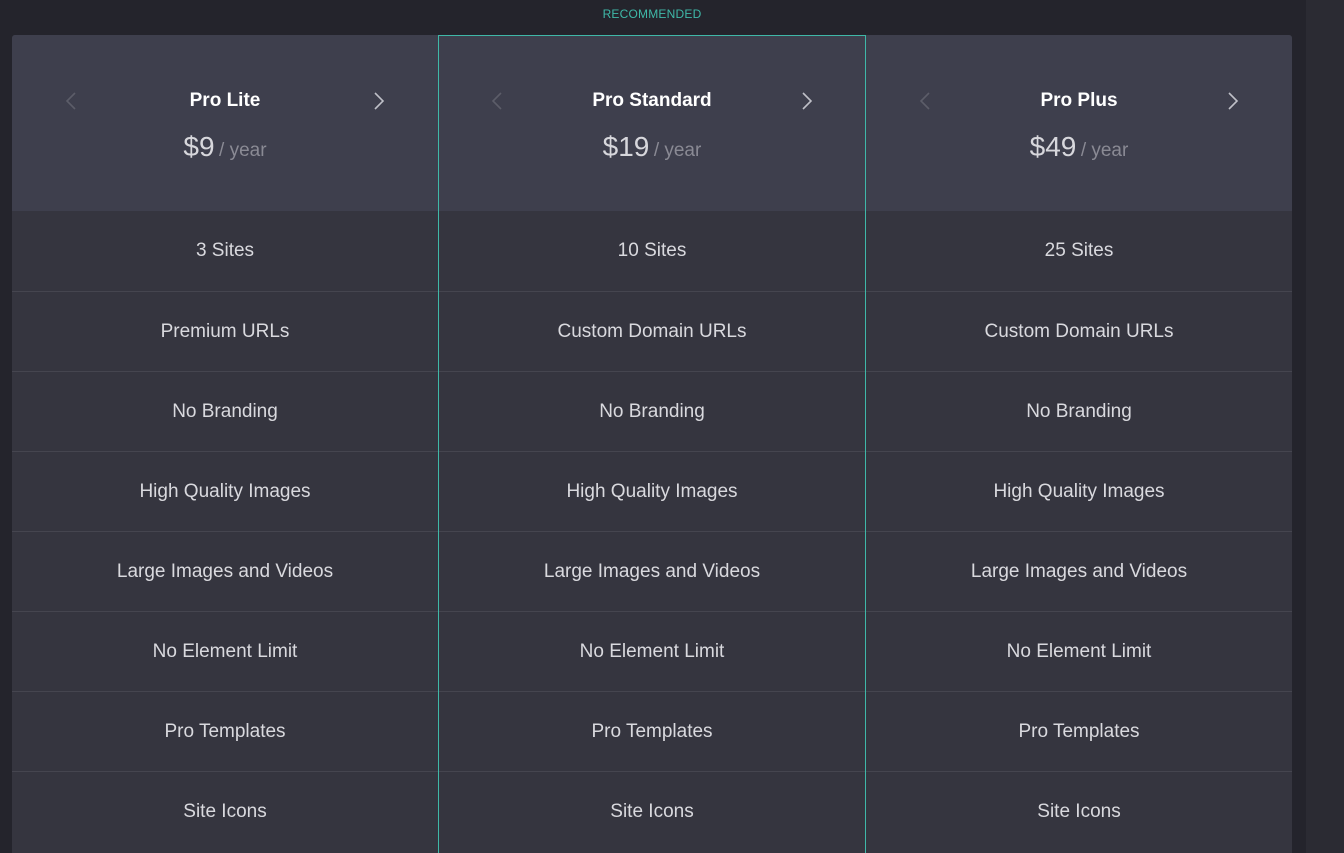 The height and width of the screenshot is (853, 1344). What do you see at coordinates (652, 147) in the screenshot?
I see `plan-price-line: $19 / year` at bounding box center [652, 147].